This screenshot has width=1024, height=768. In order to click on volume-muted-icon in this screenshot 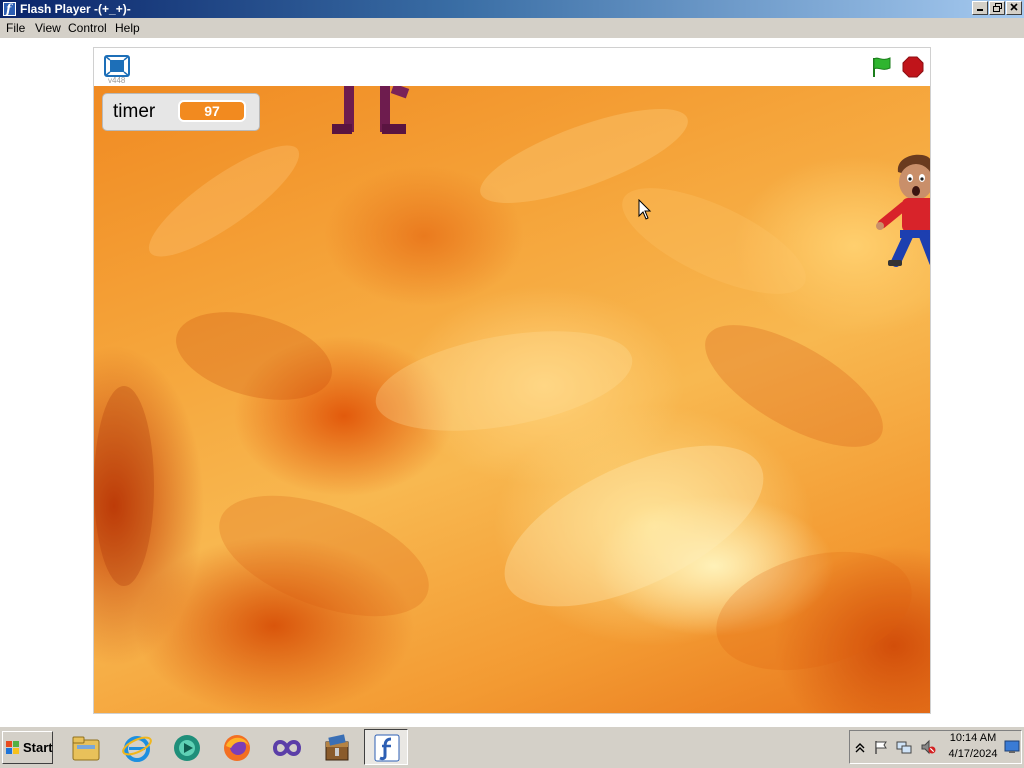, I will do `click(928, 747)`.